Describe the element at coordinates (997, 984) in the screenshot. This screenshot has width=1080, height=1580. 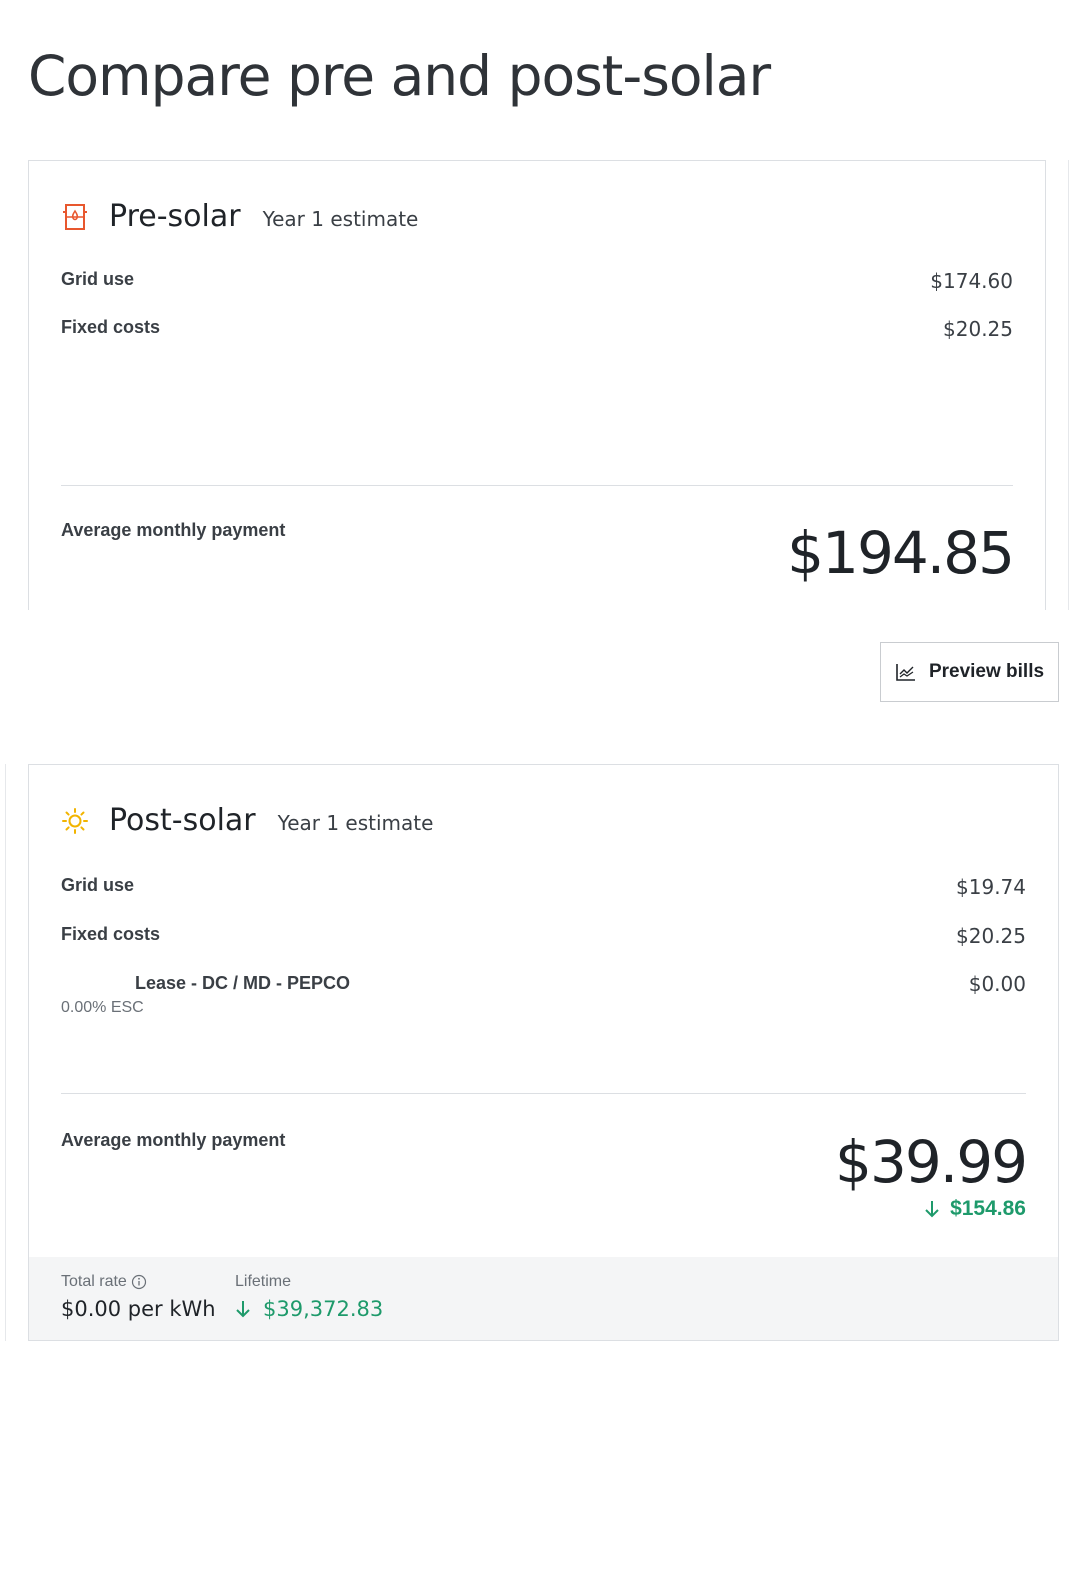
I see `lease-value: $0.00` at that location.